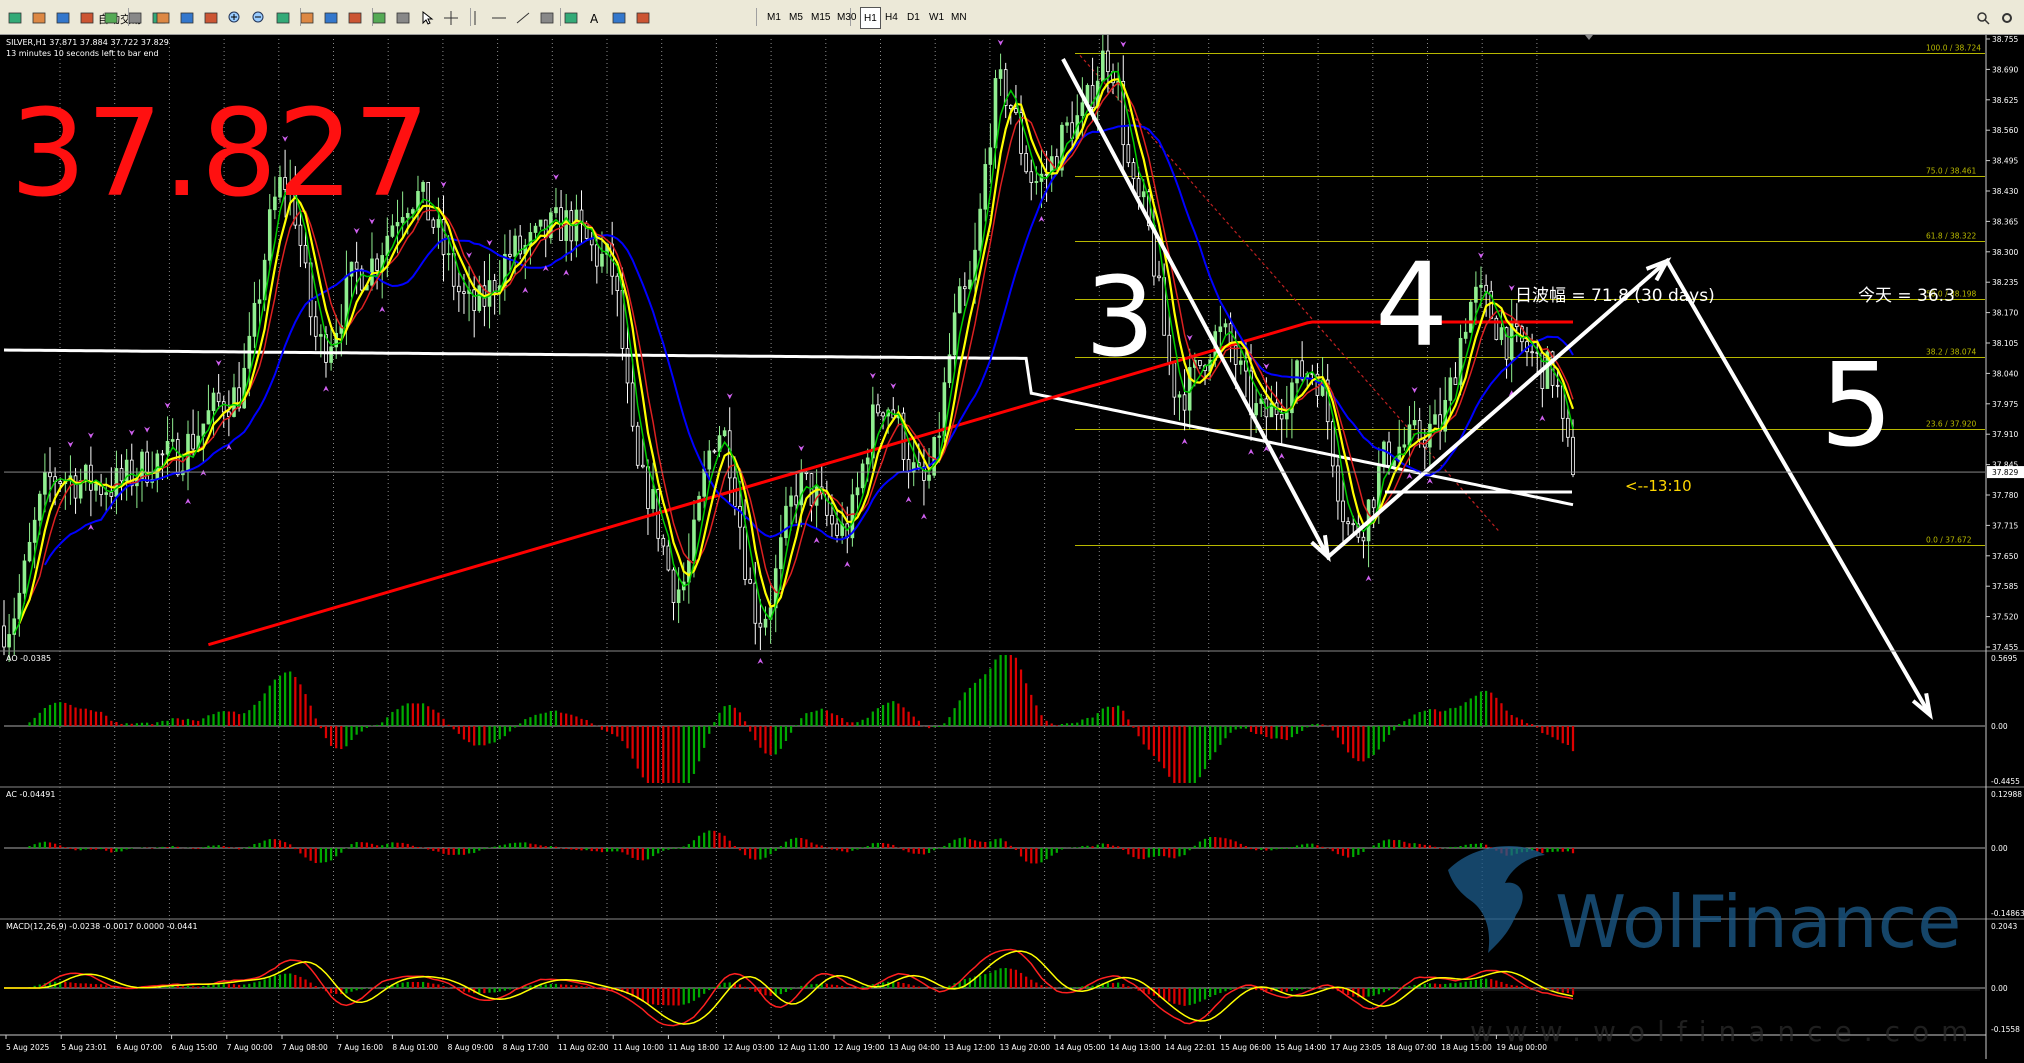  I want to click on ac-max-label: 0.12988, so click(2006, 794).